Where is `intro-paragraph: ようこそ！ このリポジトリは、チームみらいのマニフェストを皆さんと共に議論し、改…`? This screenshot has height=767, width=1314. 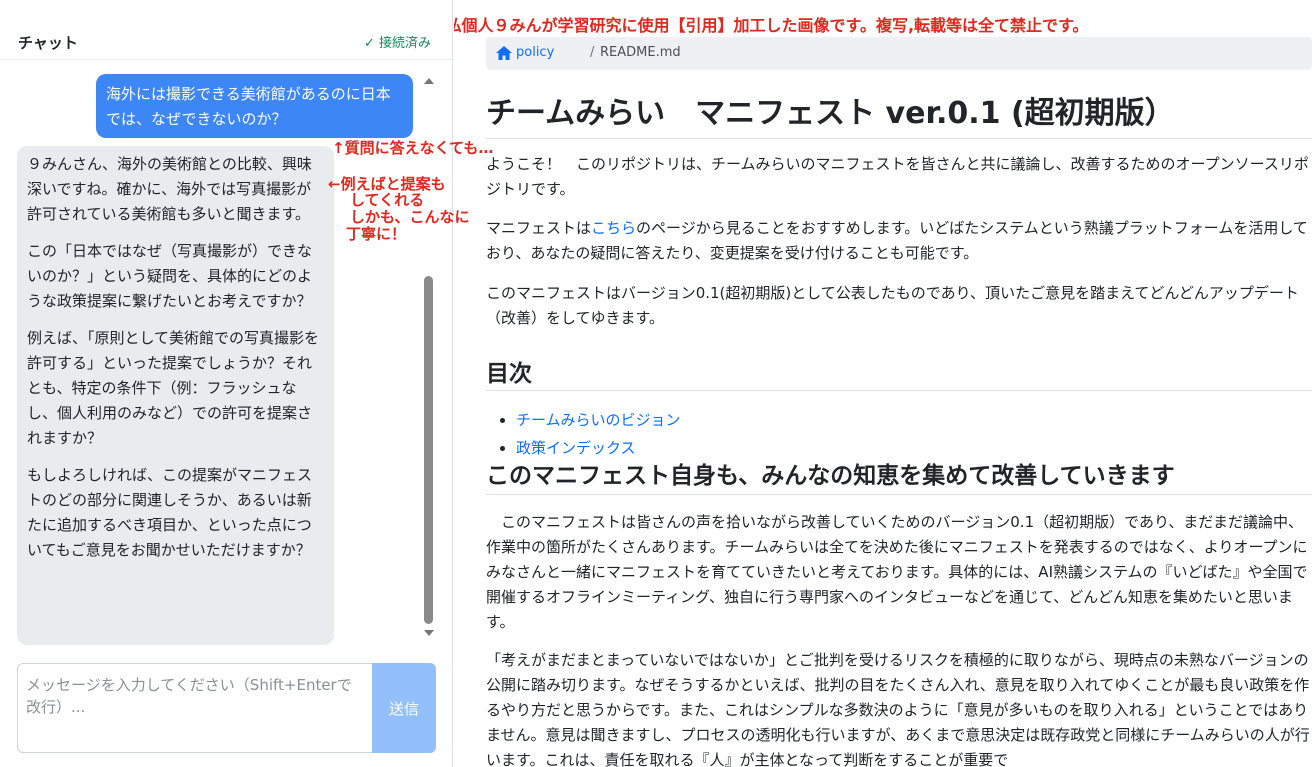 intro-paragraph: ようこそ！ このリポジトリは、チームみらいのマニフェストを皆さんと共に議論し、改… is located at coordinates (897, 176).